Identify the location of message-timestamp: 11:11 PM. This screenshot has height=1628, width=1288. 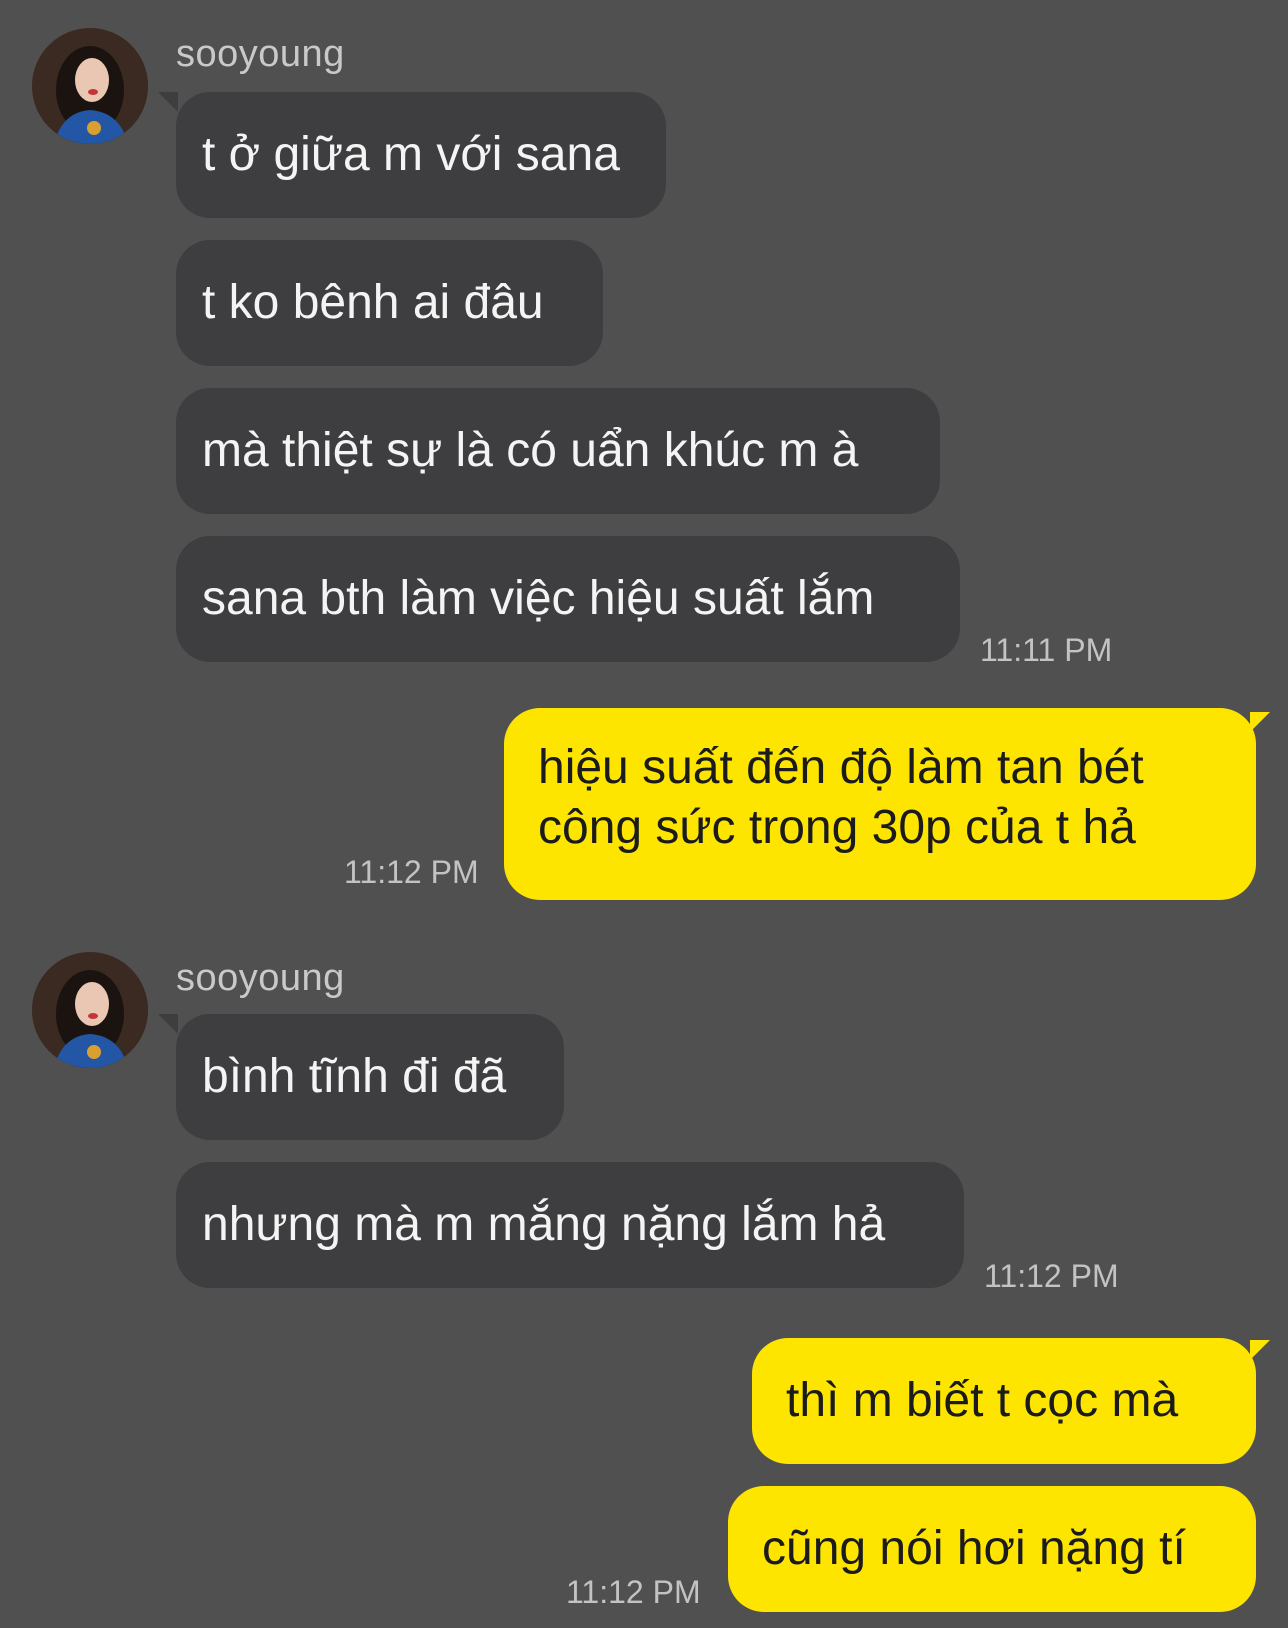
(1046, 650).